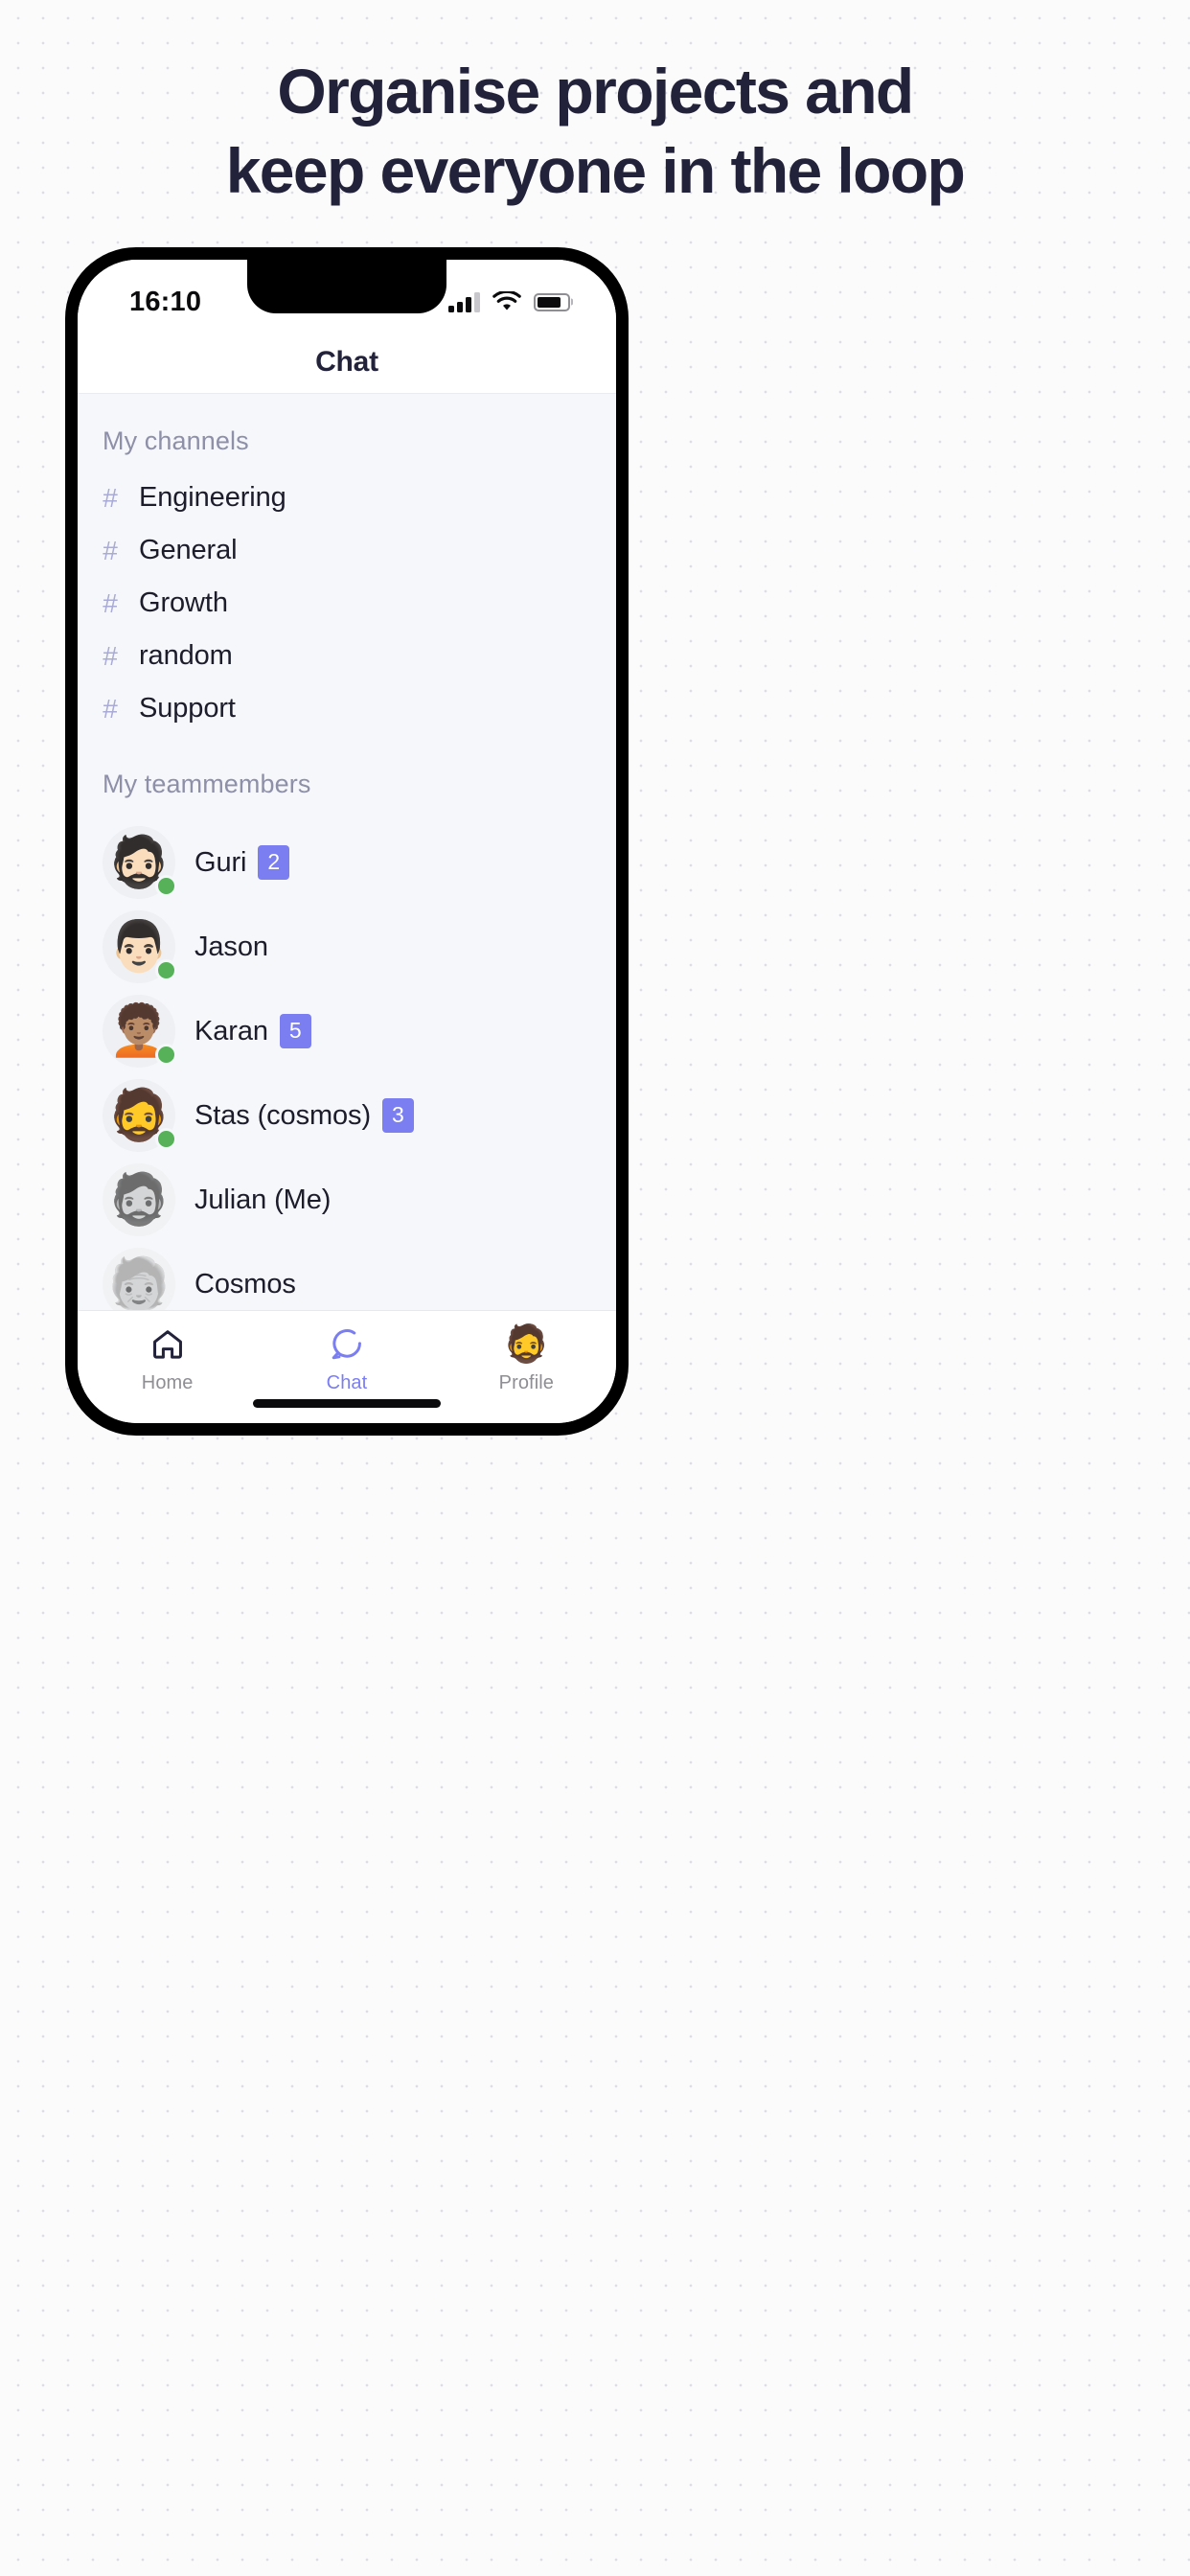  Describe the element at coordinates (347, 947) in the screenshot. I see `member-row-jason: 👨🏻 Jason` at that location.